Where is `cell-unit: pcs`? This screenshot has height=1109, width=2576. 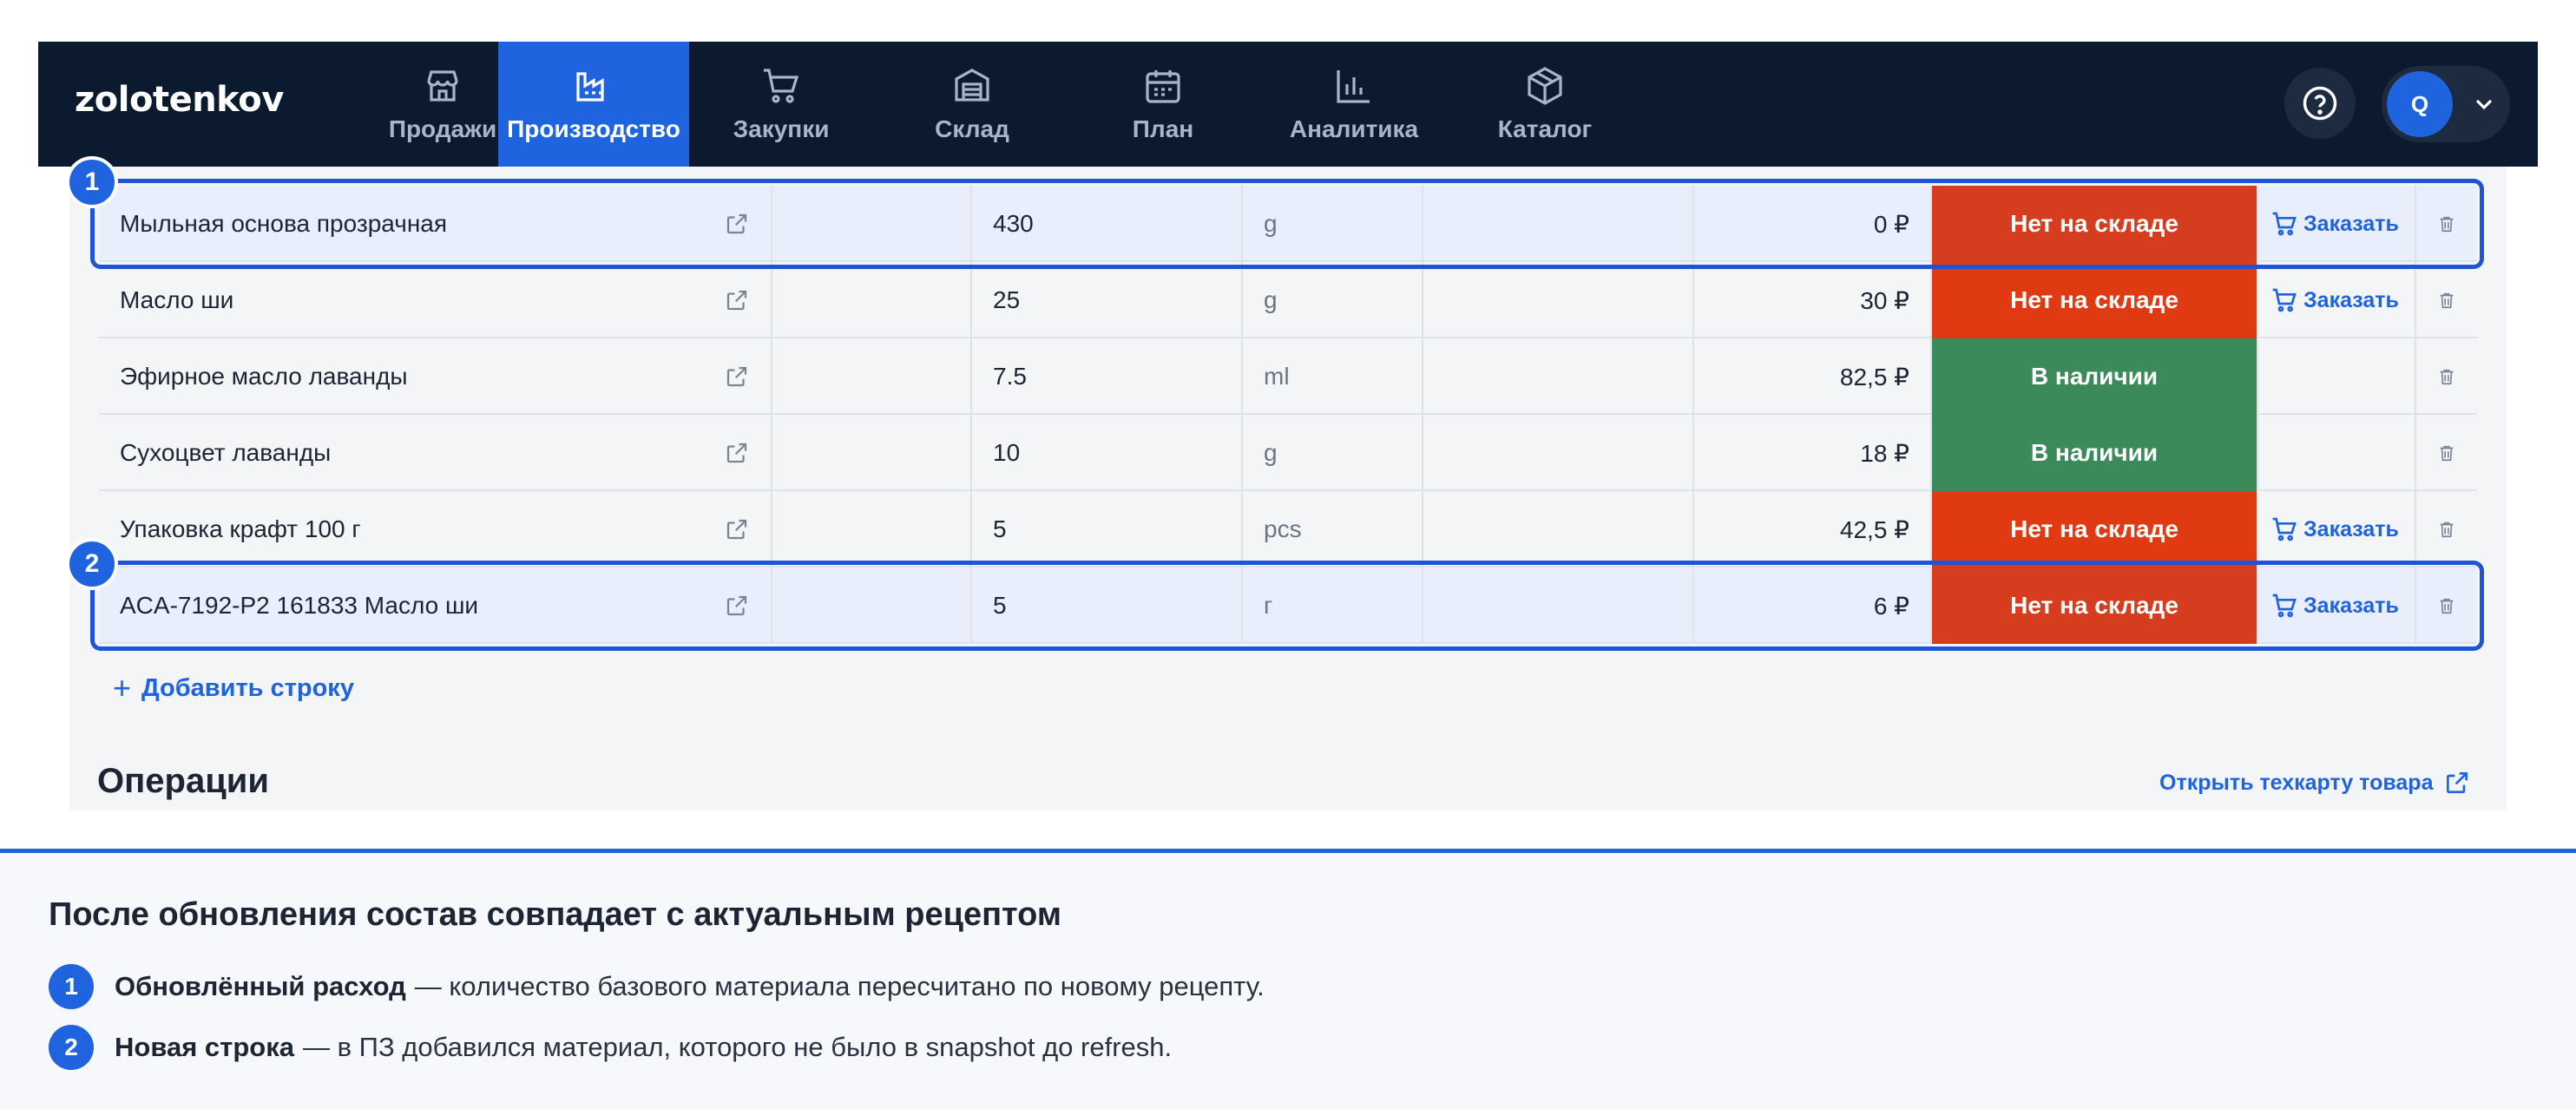 cell-unit: pcs is located at coordinates (1333, 529).